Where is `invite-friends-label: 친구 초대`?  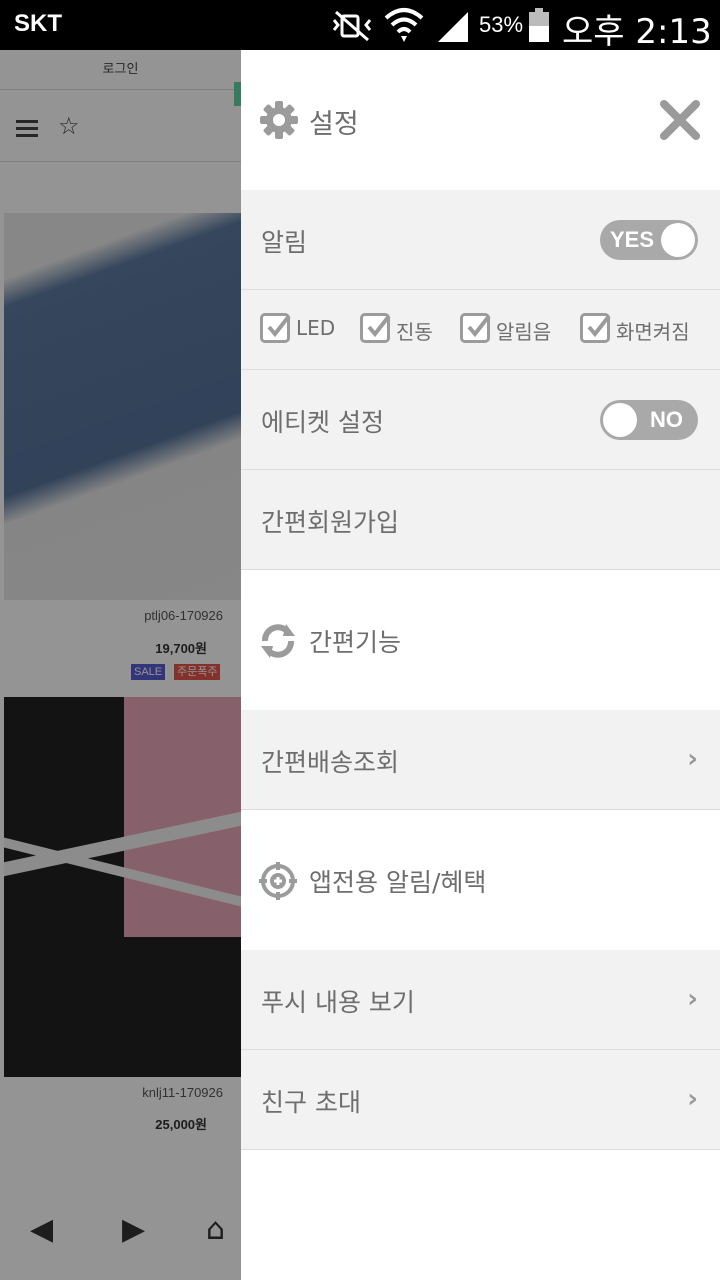
invite-friends-label: 친구 초대 is located at coordinates (311, 1102).